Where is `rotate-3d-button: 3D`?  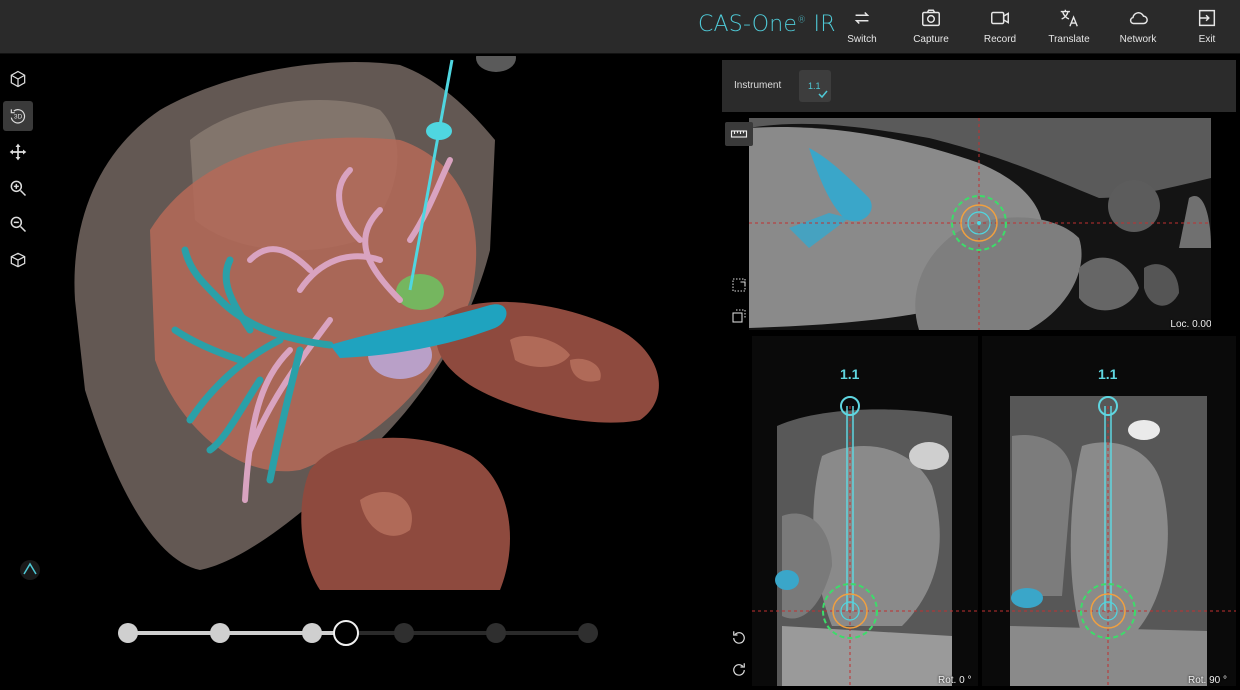
rotate-3d-button: 3D is located at coordinates (18, 116).